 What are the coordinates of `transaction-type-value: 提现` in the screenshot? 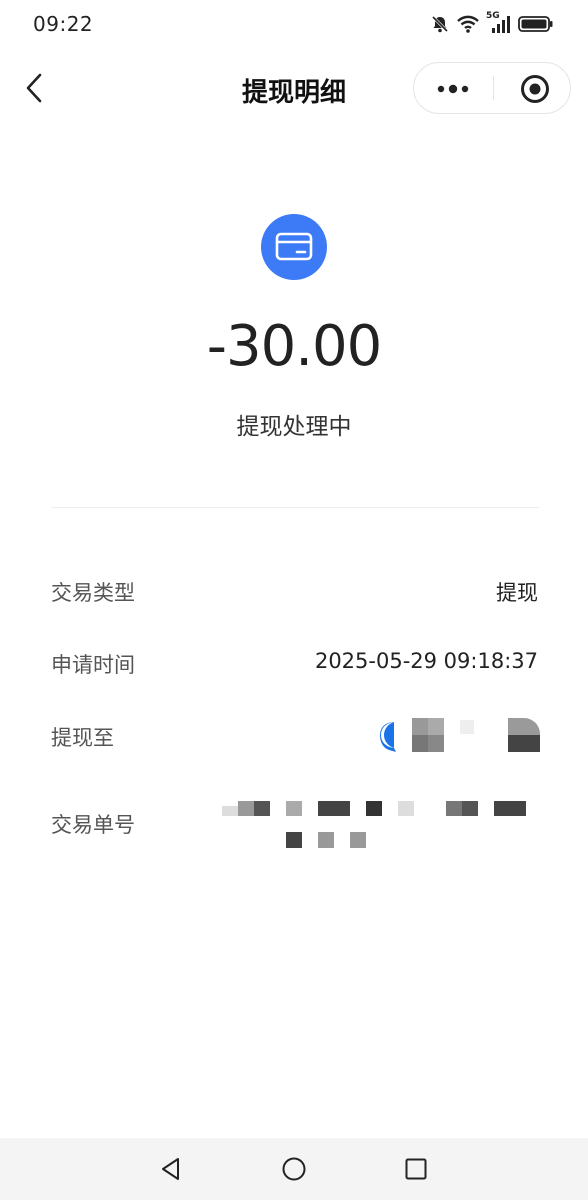 It's located at (517, 593).